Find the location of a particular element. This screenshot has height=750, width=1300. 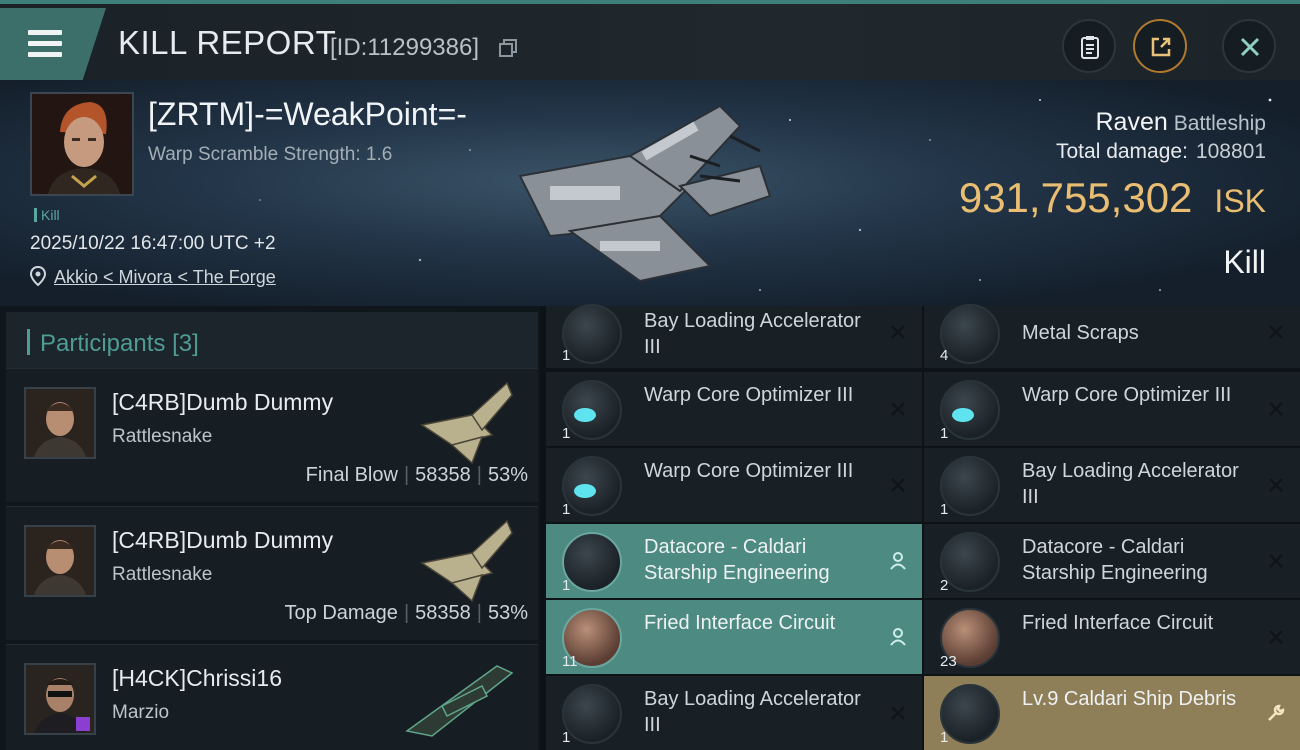

victim-ship-image is located at coordinates (645, 193).